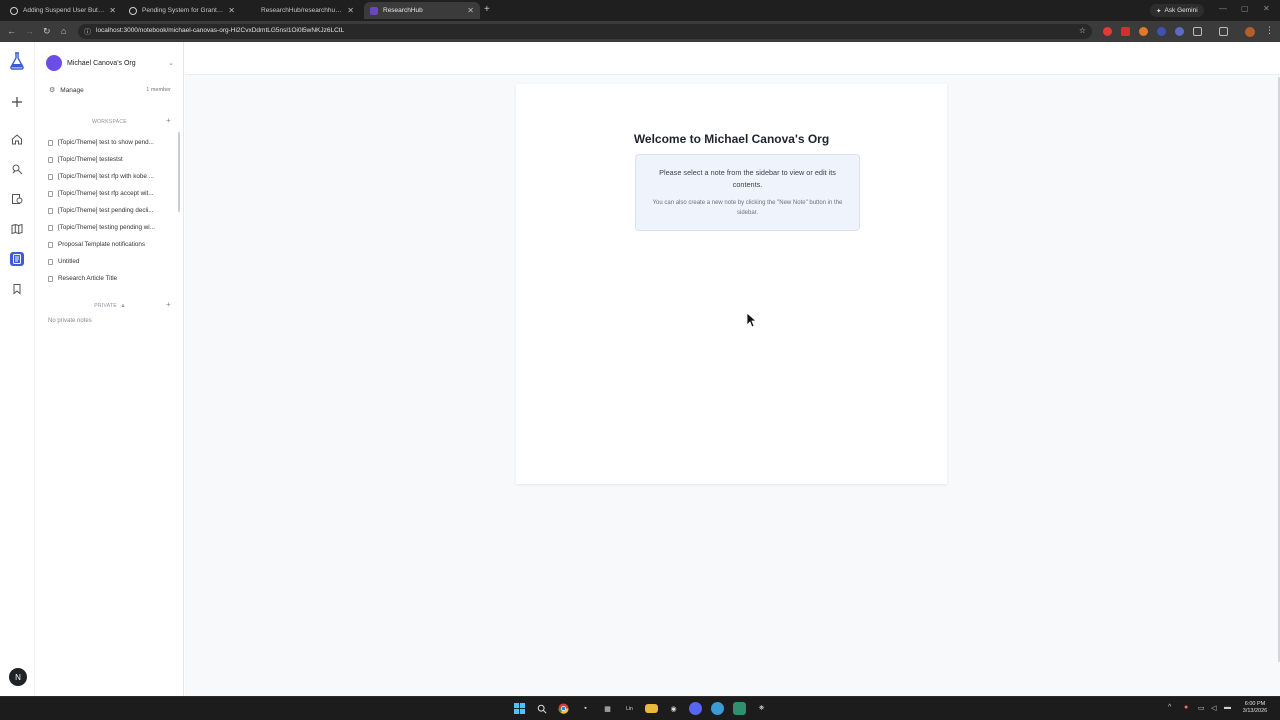  Describe the element at coordinates (1197, 31) in the screenshot. I see `extensions-puzzle-icon` at that location.